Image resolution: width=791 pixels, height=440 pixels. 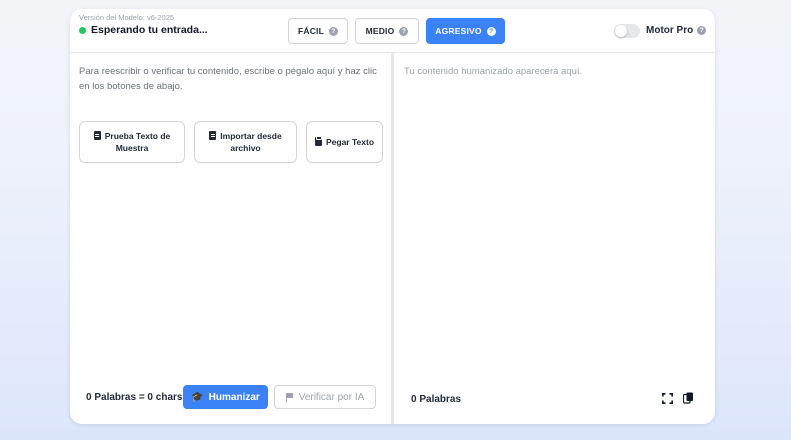 What do you see at coordinates (621, 31) in the screenshot?
I see `toggle-knob` at bounding box center [621, 31].